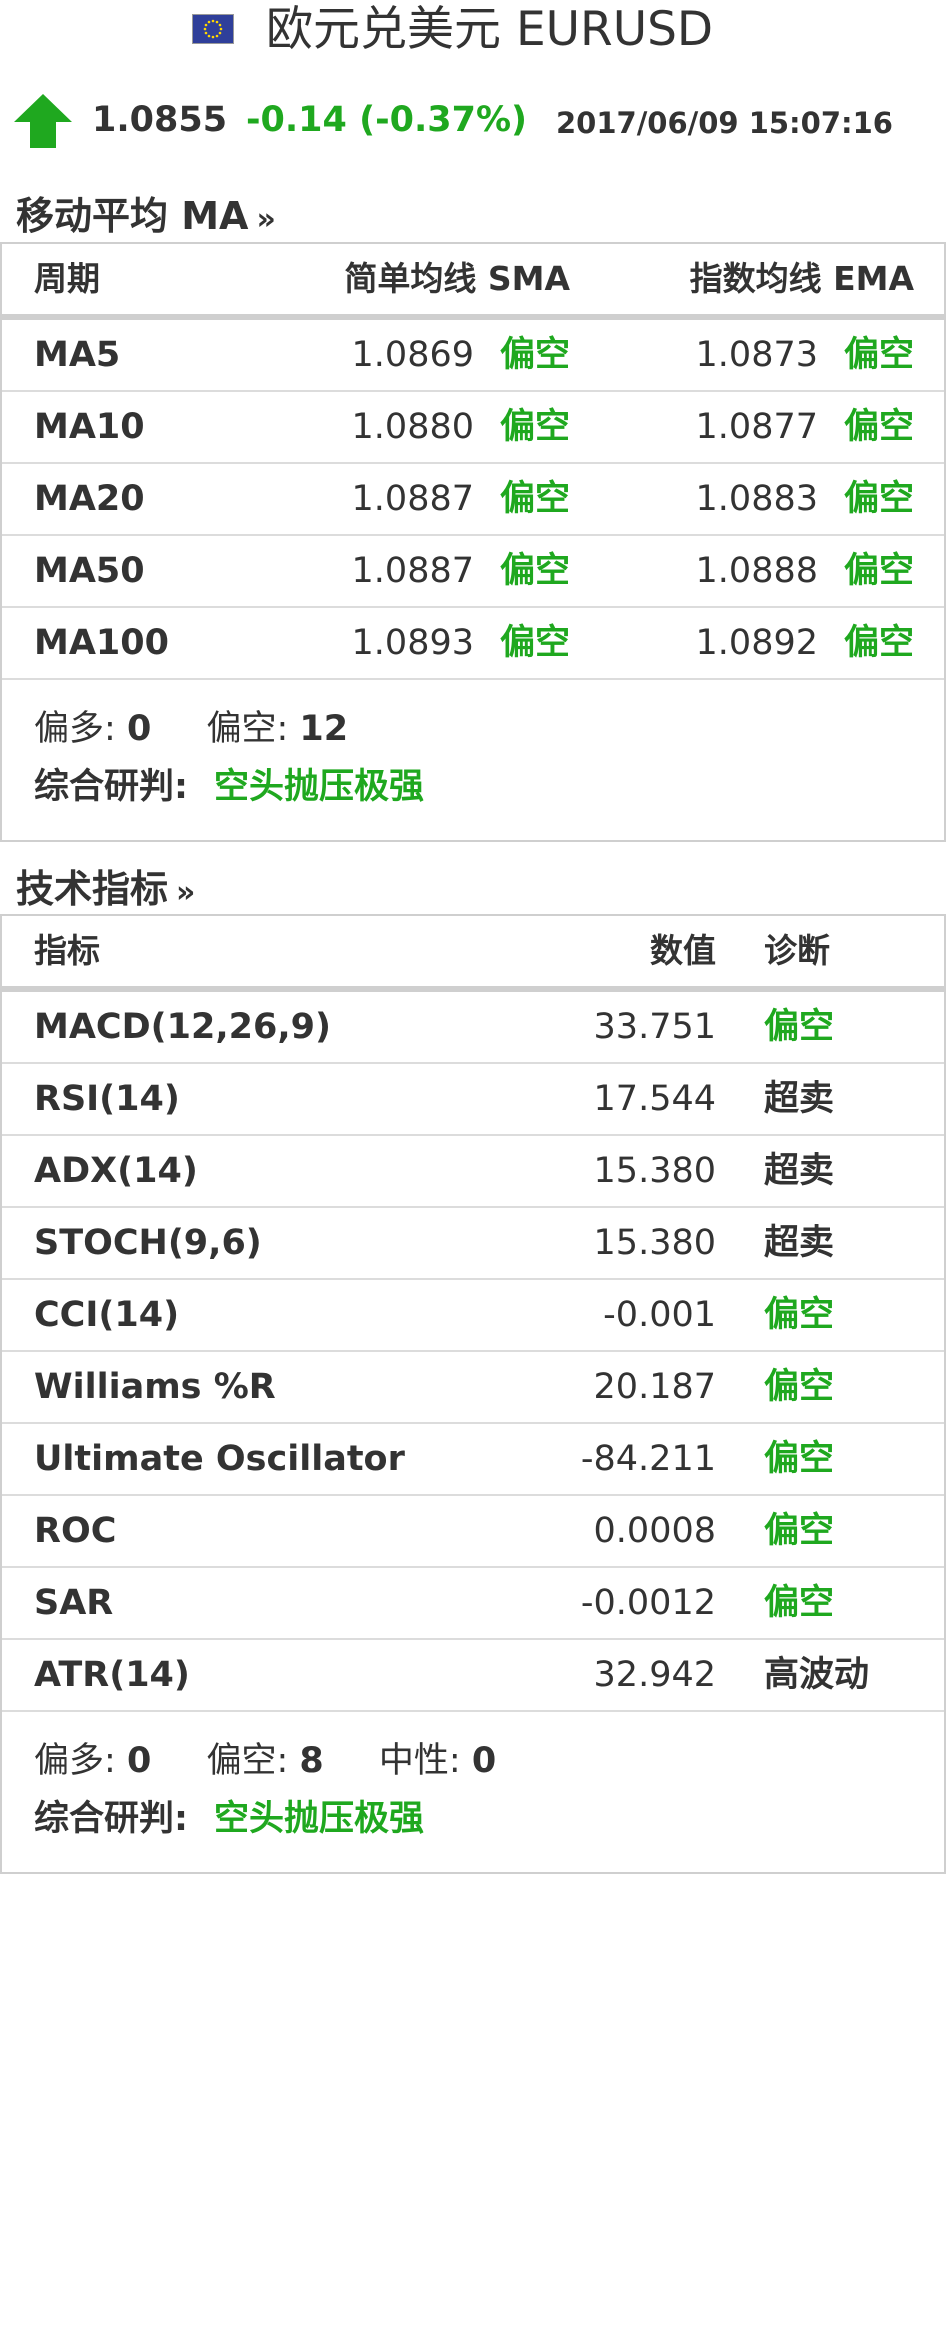  I want to click on table-row: Ultimate Oscillator -84.211 偏空, so click(473, 1460).